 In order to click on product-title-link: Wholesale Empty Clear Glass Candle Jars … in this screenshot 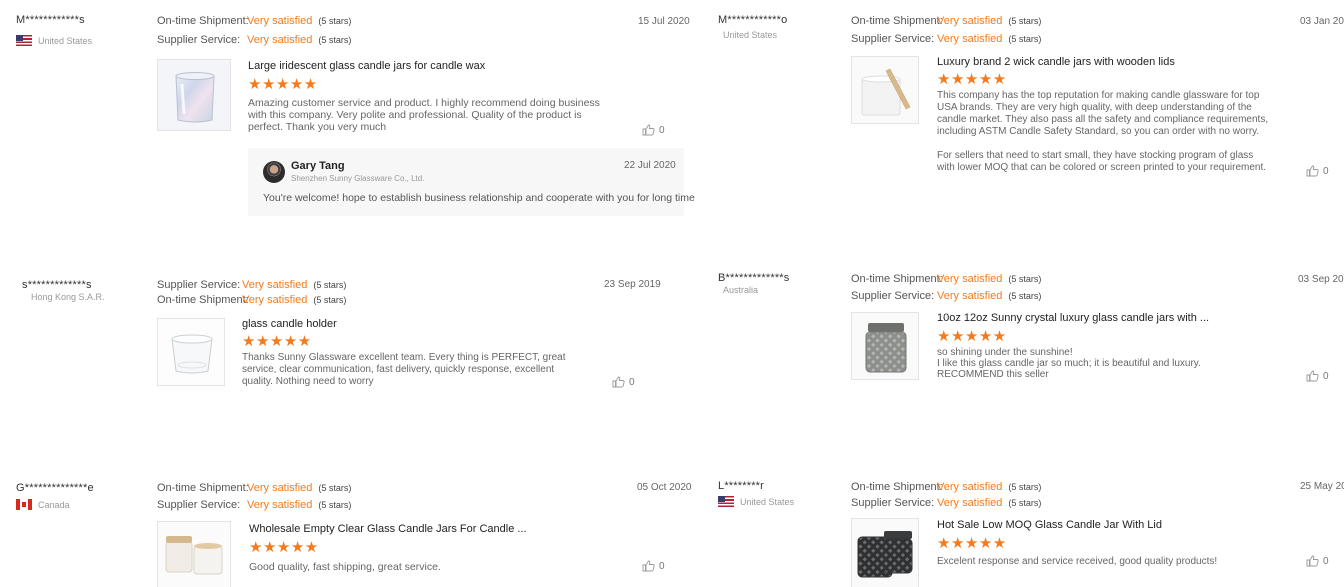, I will do `click(388, 529)`.